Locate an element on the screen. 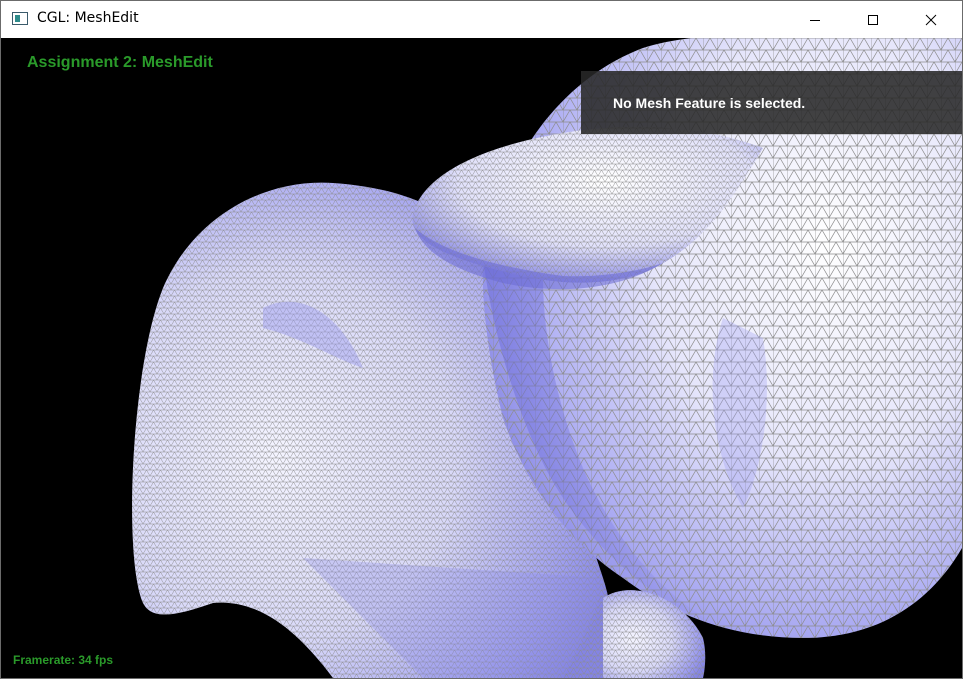 The width and height of the screenshot is (963, 679). close-icon is located at coordinates (931, 19).